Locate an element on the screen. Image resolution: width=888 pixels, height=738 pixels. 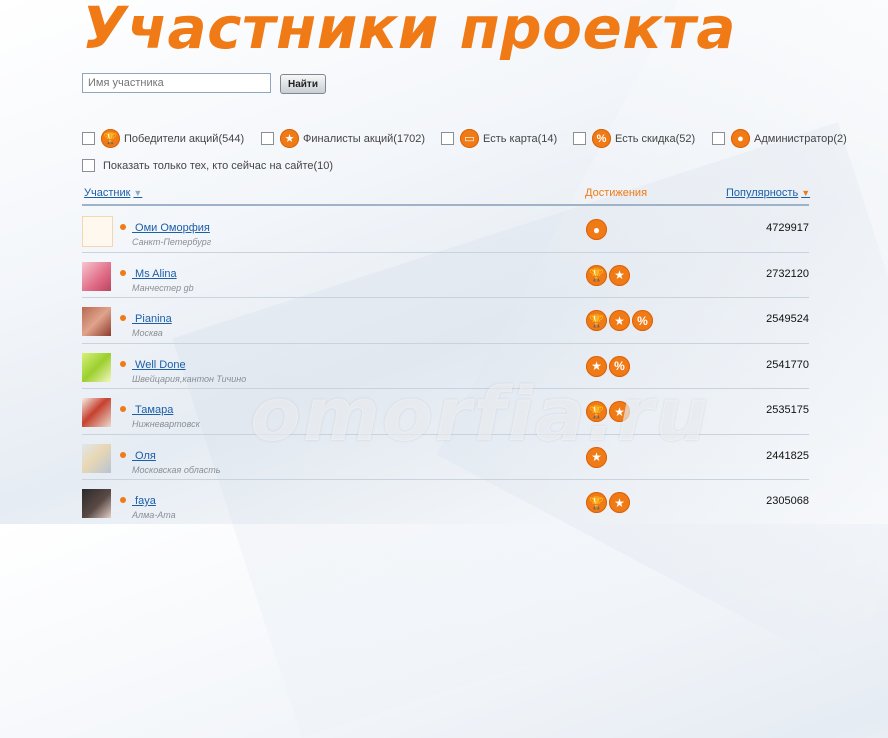
search-input is located at coordinates (176, 83).